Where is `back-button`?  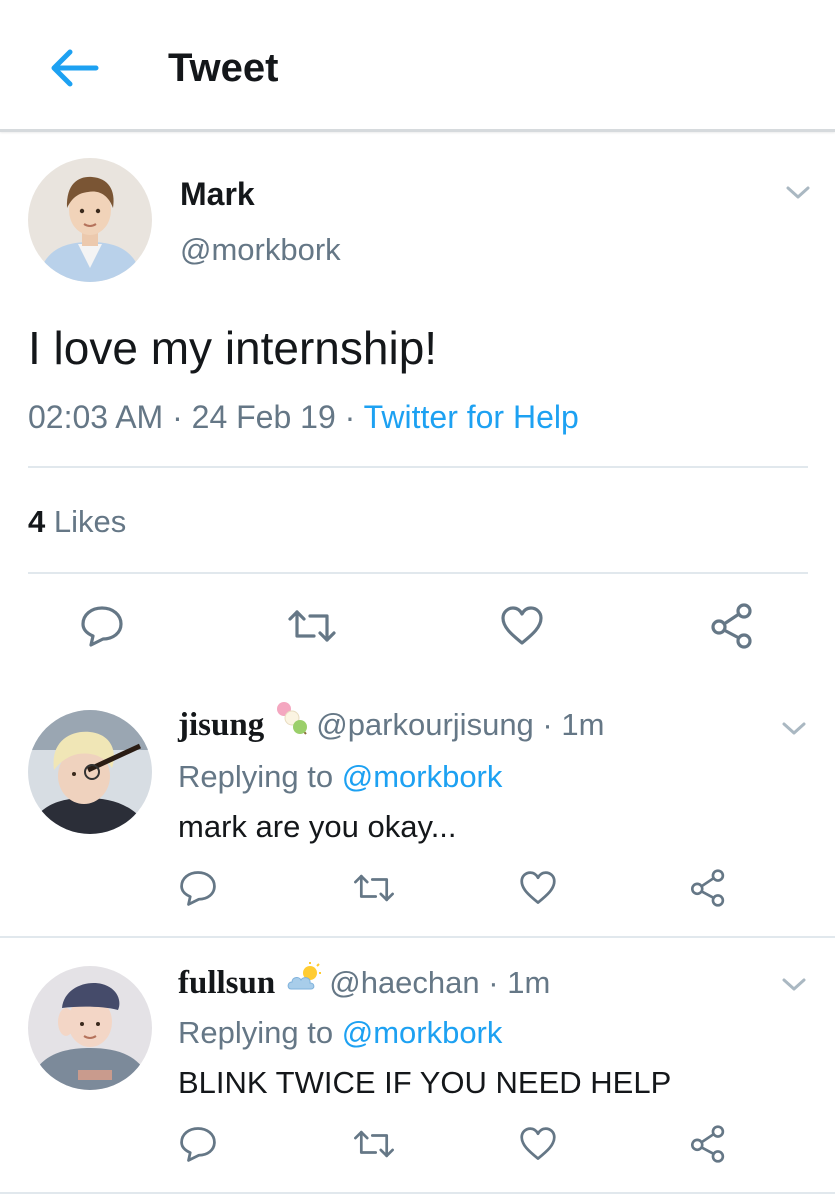
back-button is located at coordinates (74, 68).